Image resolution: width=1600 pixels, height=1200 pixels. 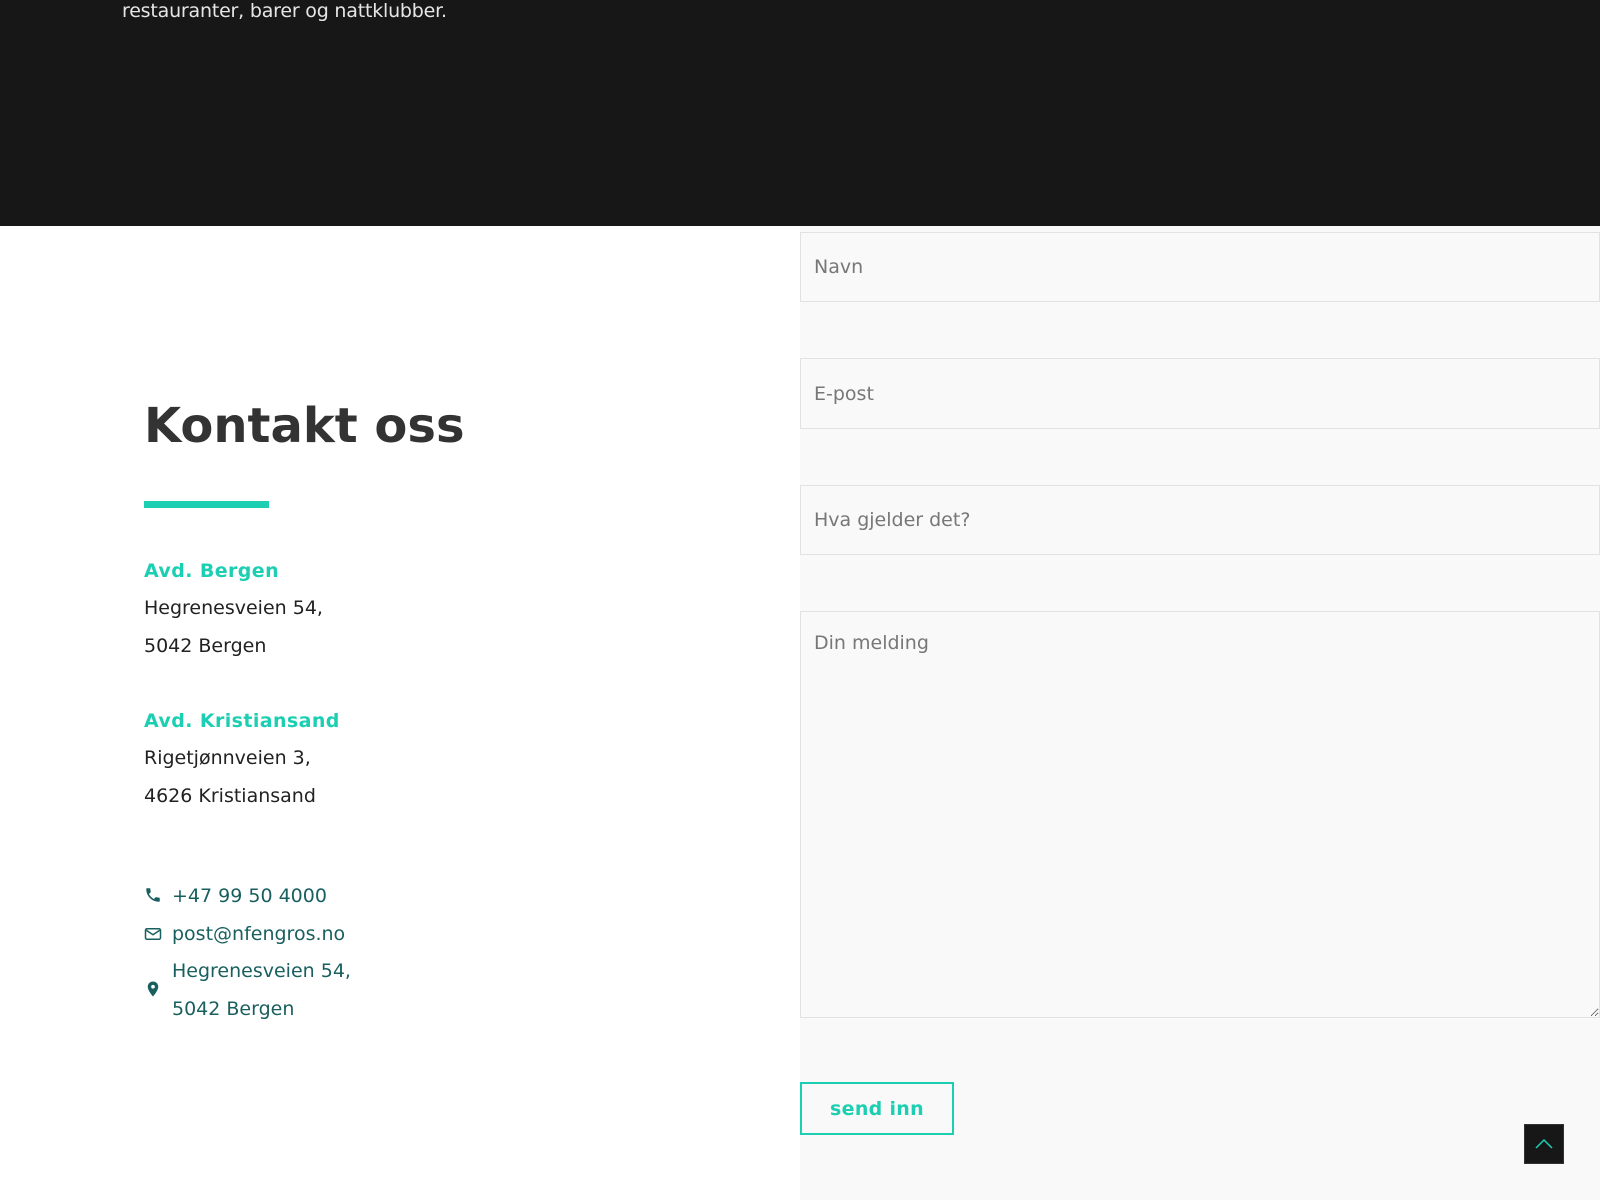 I want to click on office-city-bergen: 5042 Bergen, so click(x=205, y=646).